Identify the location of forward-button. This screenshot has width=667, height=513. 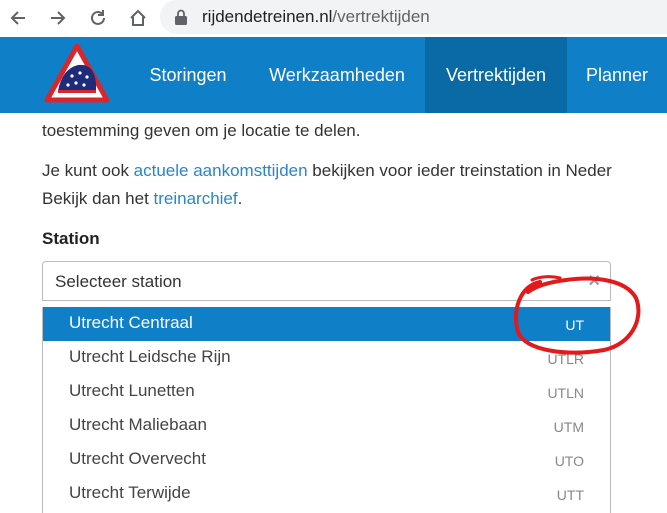
(58, 18).